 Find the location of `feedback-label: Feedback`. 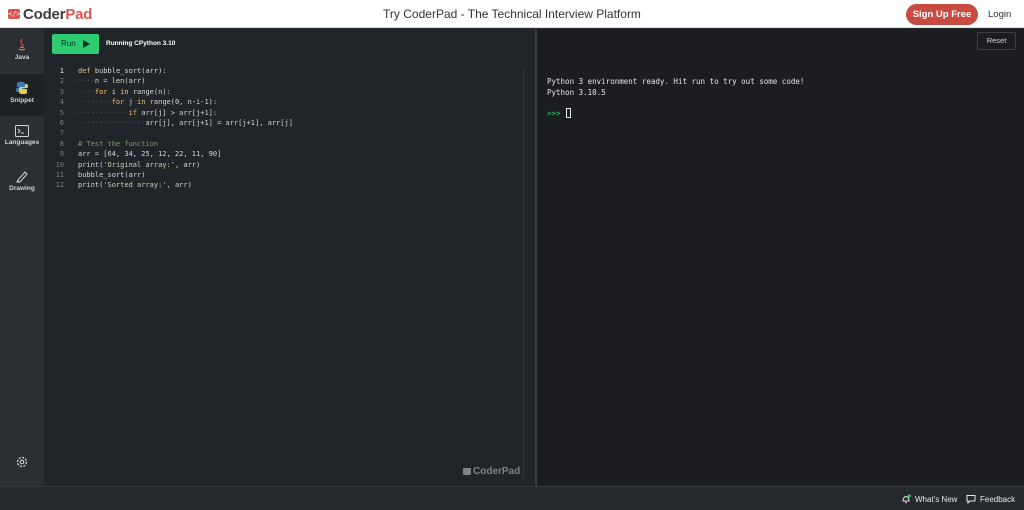

feedback-label: Feedback is located at coordinates (998, 499).